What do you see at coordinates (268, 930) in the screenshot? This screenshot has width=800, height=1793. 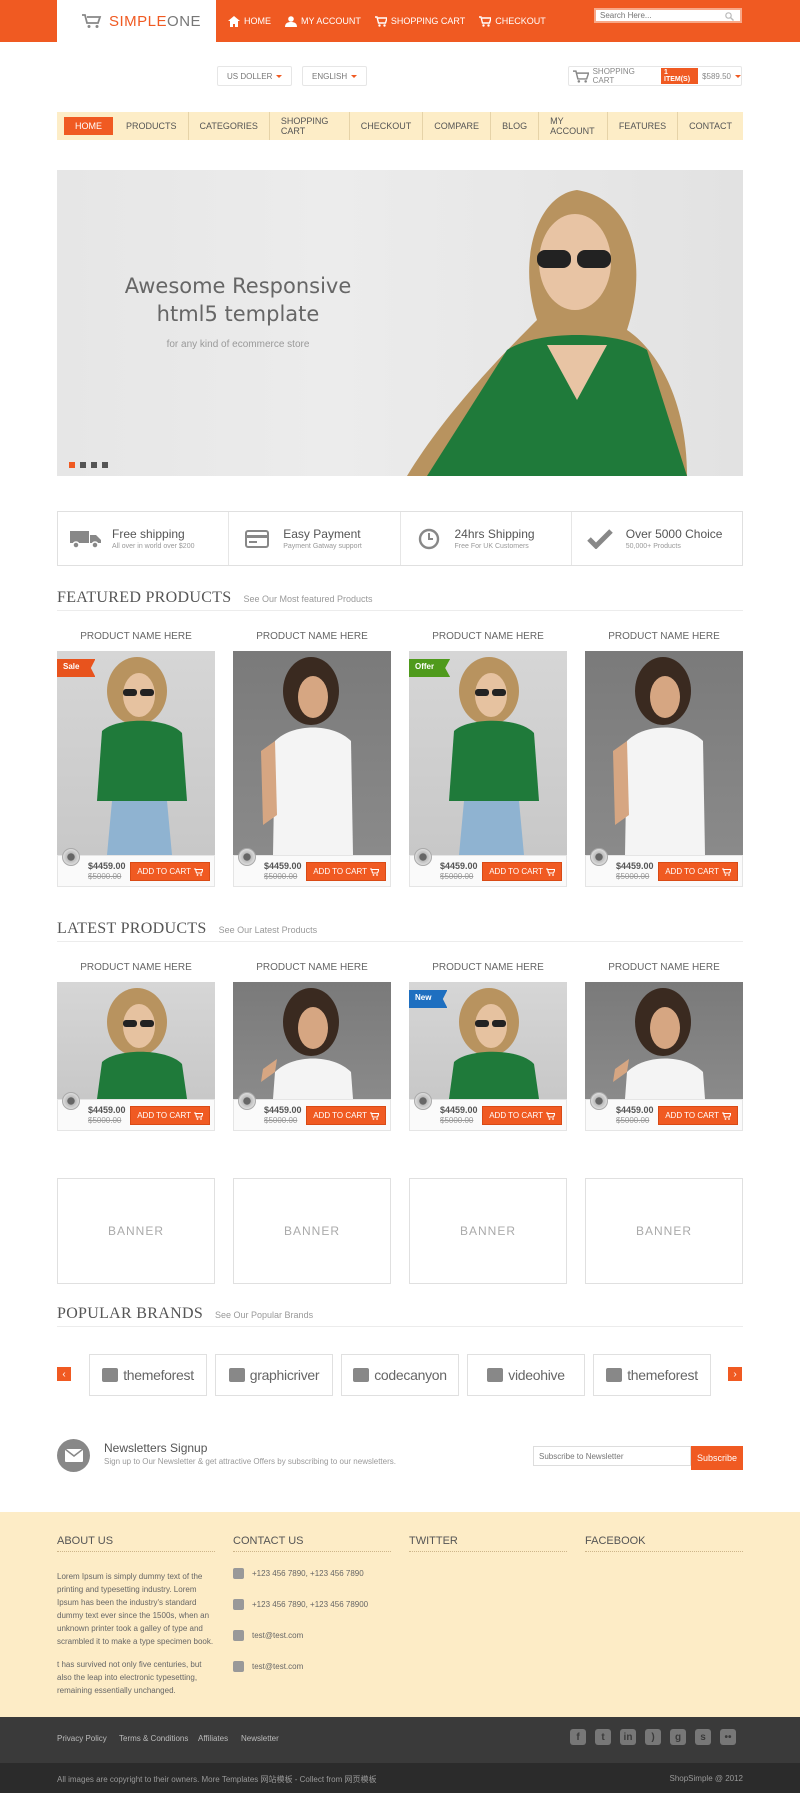 I see `section-subtitle: See Our Latest Products` at bounding box center [268, 930].